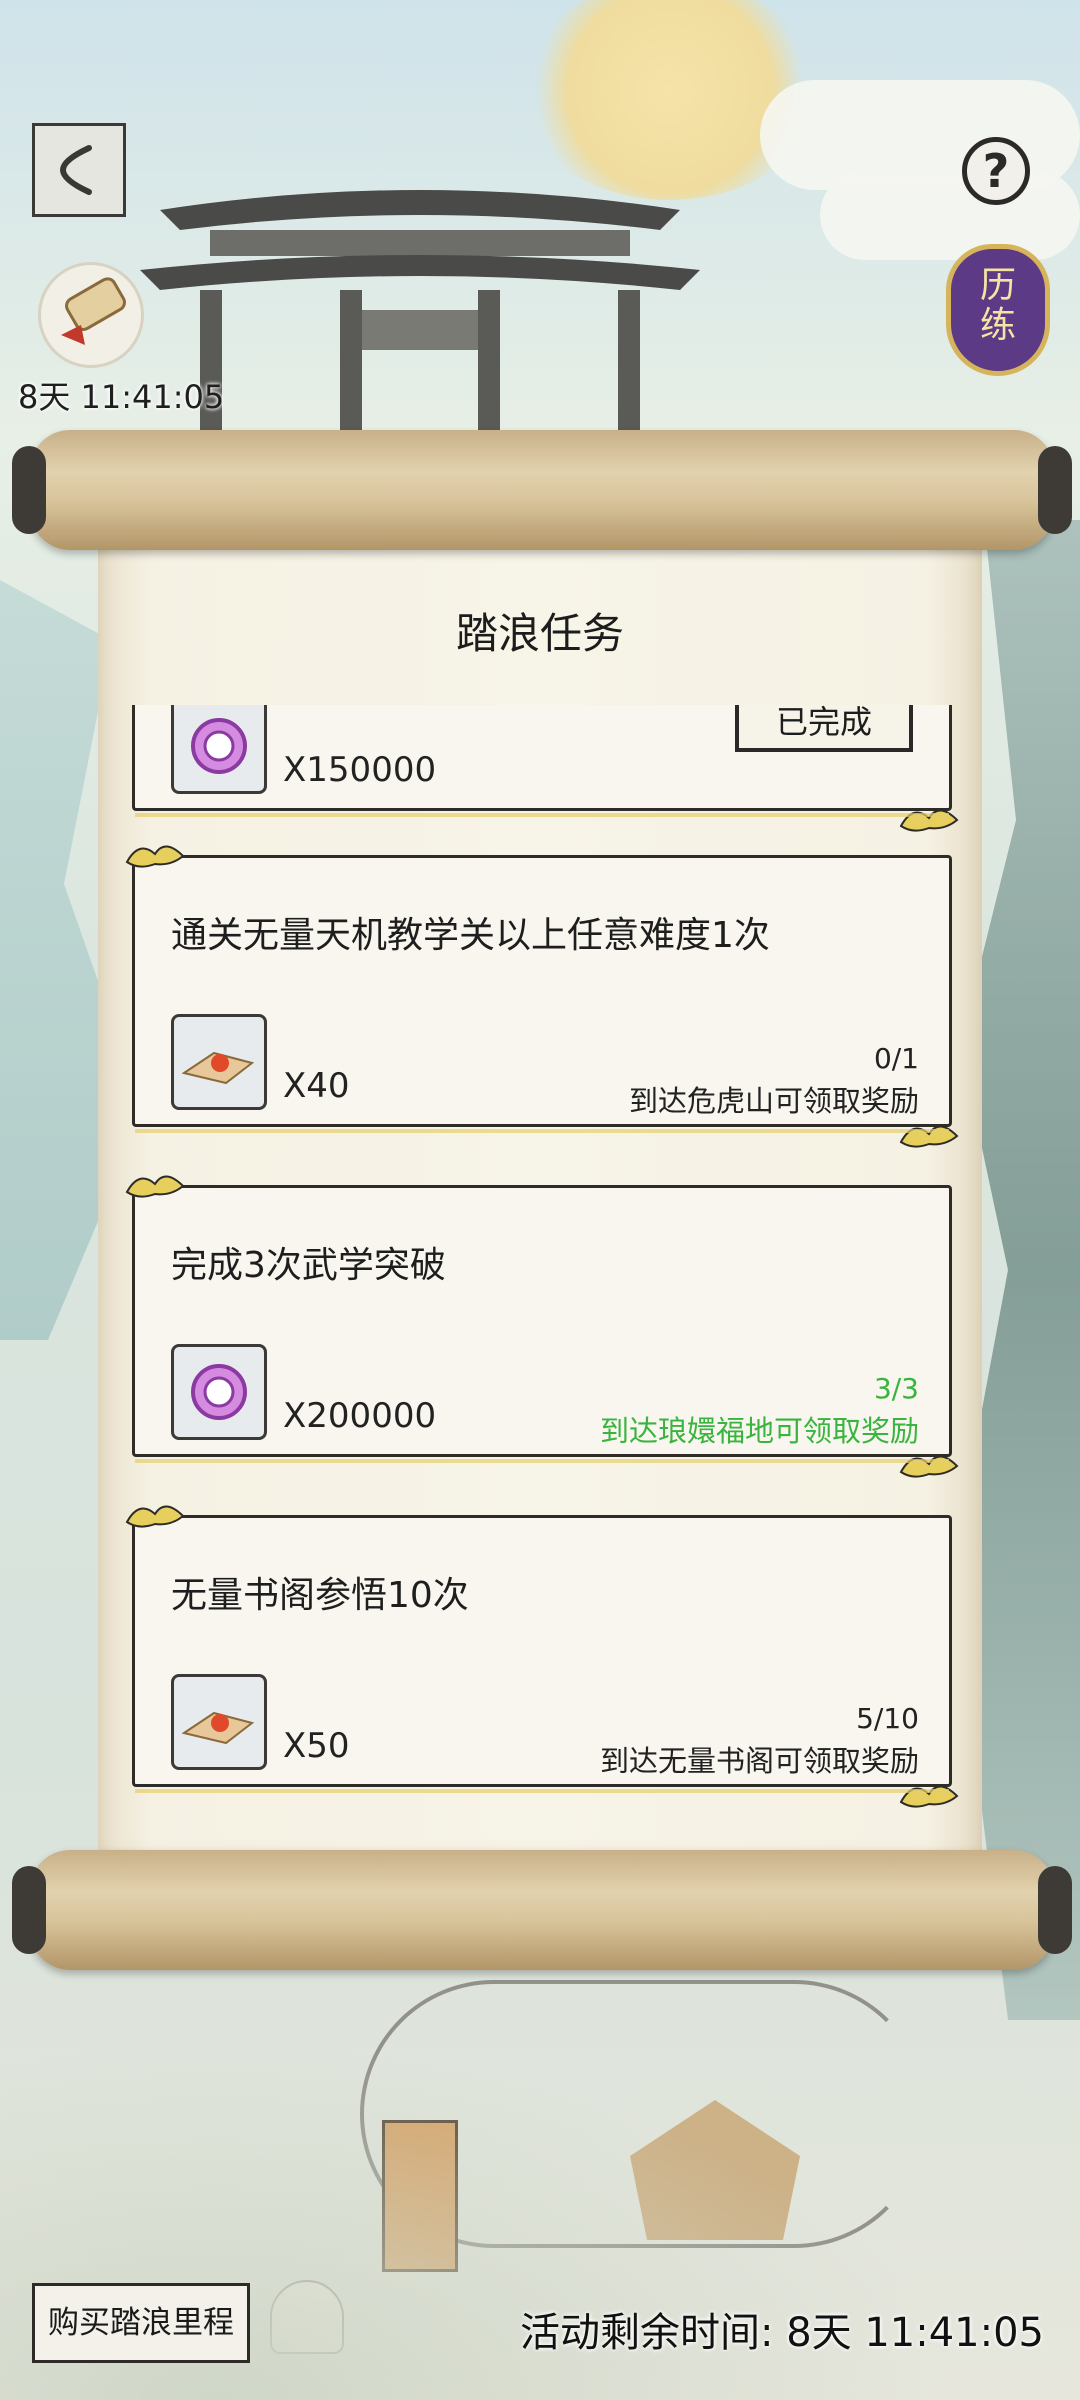 Image resolution: width=1080 pixels, height=2400 pixels. What do you see at coordinates (75, 170) in the screenshot?
I see `back-arrow-icon` at bounding box center [75, 170].